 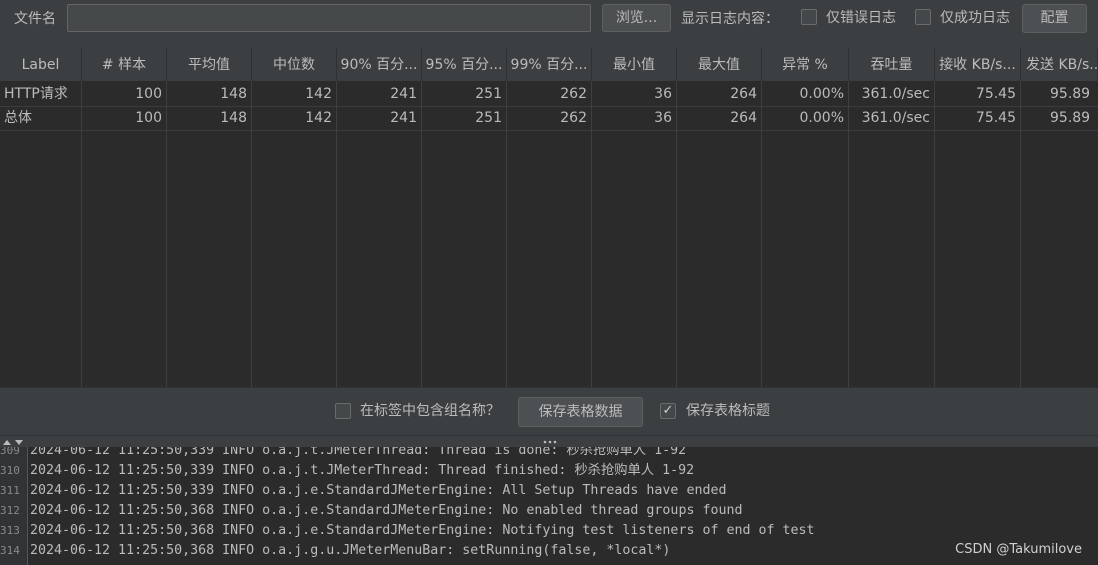 What do you see at coordinates (35, 19) in the screenshot?
I see `filename-label: 文件名` at bounding box center [35, 19].